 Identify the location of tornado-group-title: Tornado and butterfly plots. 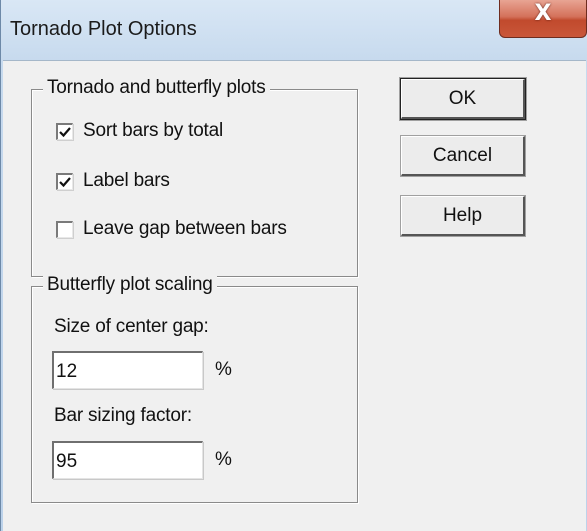
(156, 88).